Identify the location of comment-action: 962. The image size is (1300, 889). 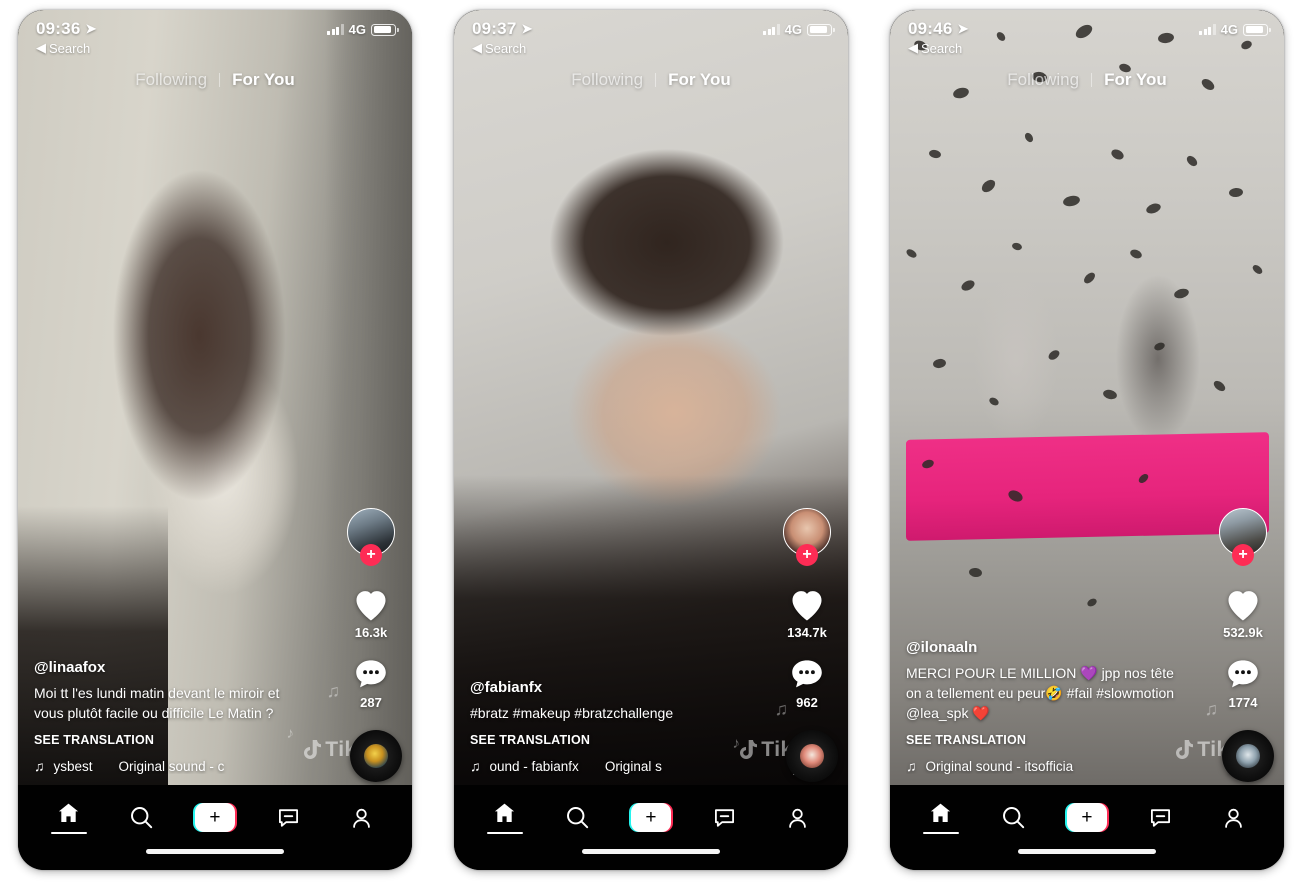
(807, 684).